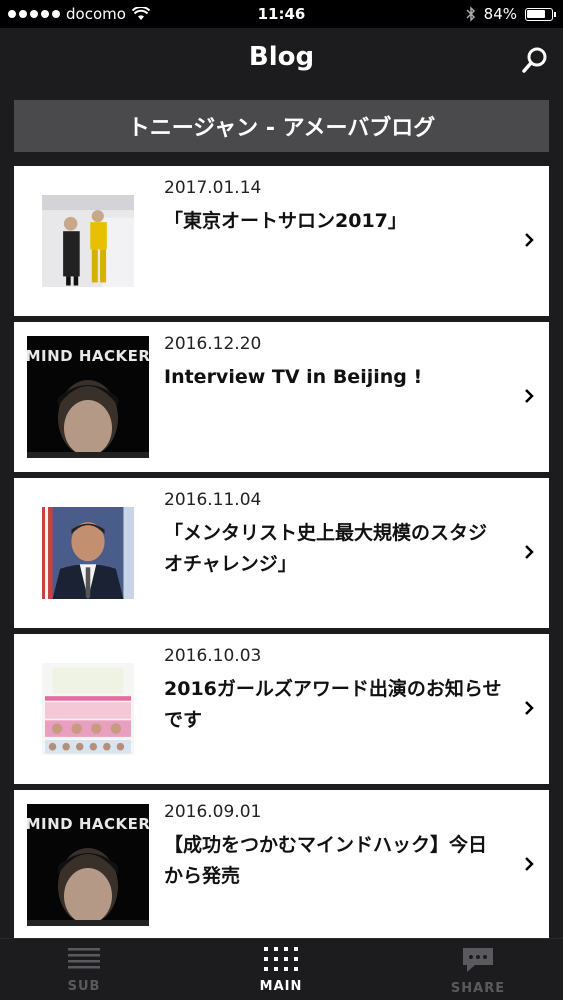  What do you see at coordinates (478, 988) in the screenshot?
I see `tab-share-label: SHARE` at bounding box center [478, 988].